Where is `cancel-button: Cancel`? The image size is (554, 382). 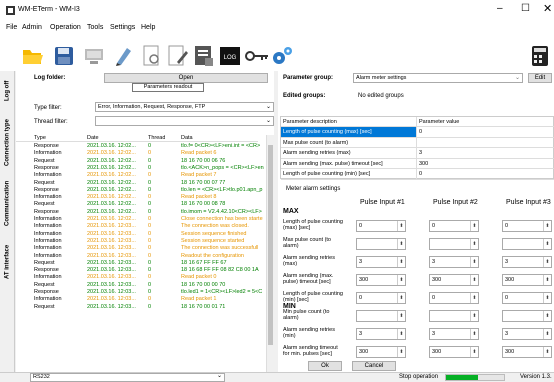
cancel-button: Cancel is located at coordinates (374, 366).